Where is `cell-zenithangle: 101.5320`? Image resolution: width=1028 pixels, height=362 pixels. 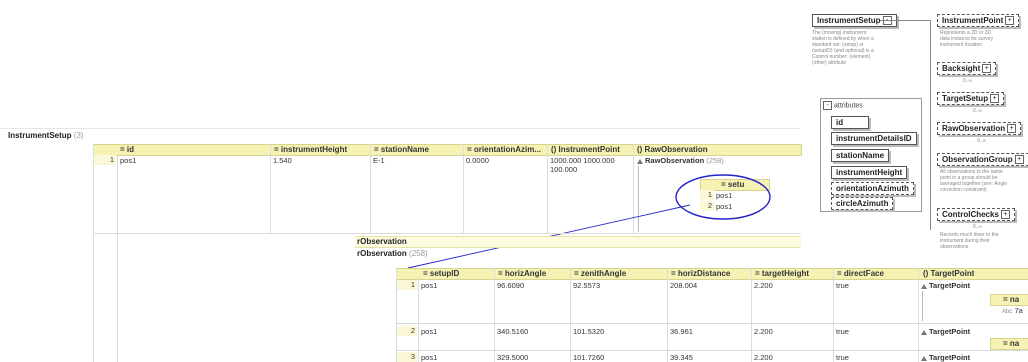 cell-zenithangle: 101.5320 is located at coordinates (588, 331).